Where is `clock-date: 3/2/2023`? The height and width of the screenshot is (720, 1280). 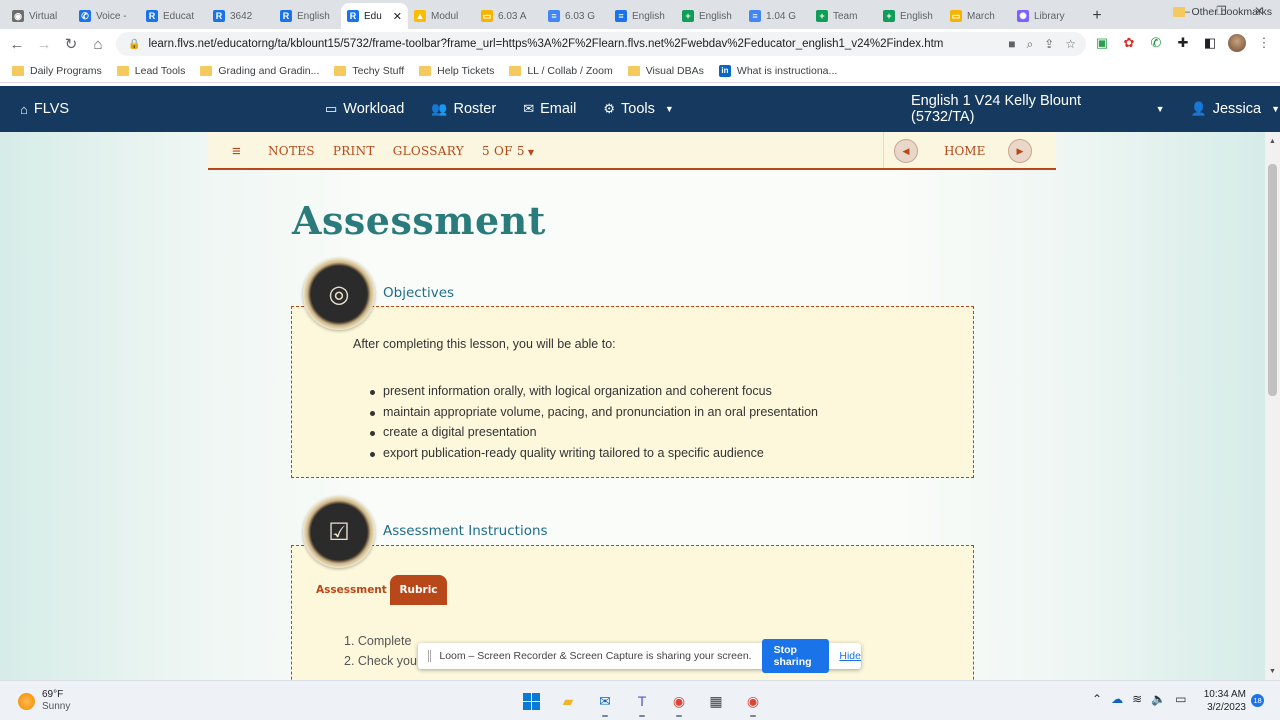
clock-date: 3/2/2023 is located at coordinates (1226, 707).